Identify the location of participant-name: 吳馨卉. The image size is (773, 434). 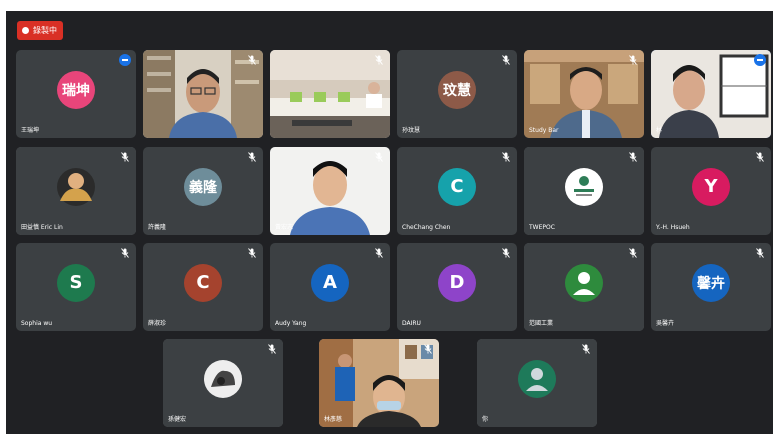
(665, 323).